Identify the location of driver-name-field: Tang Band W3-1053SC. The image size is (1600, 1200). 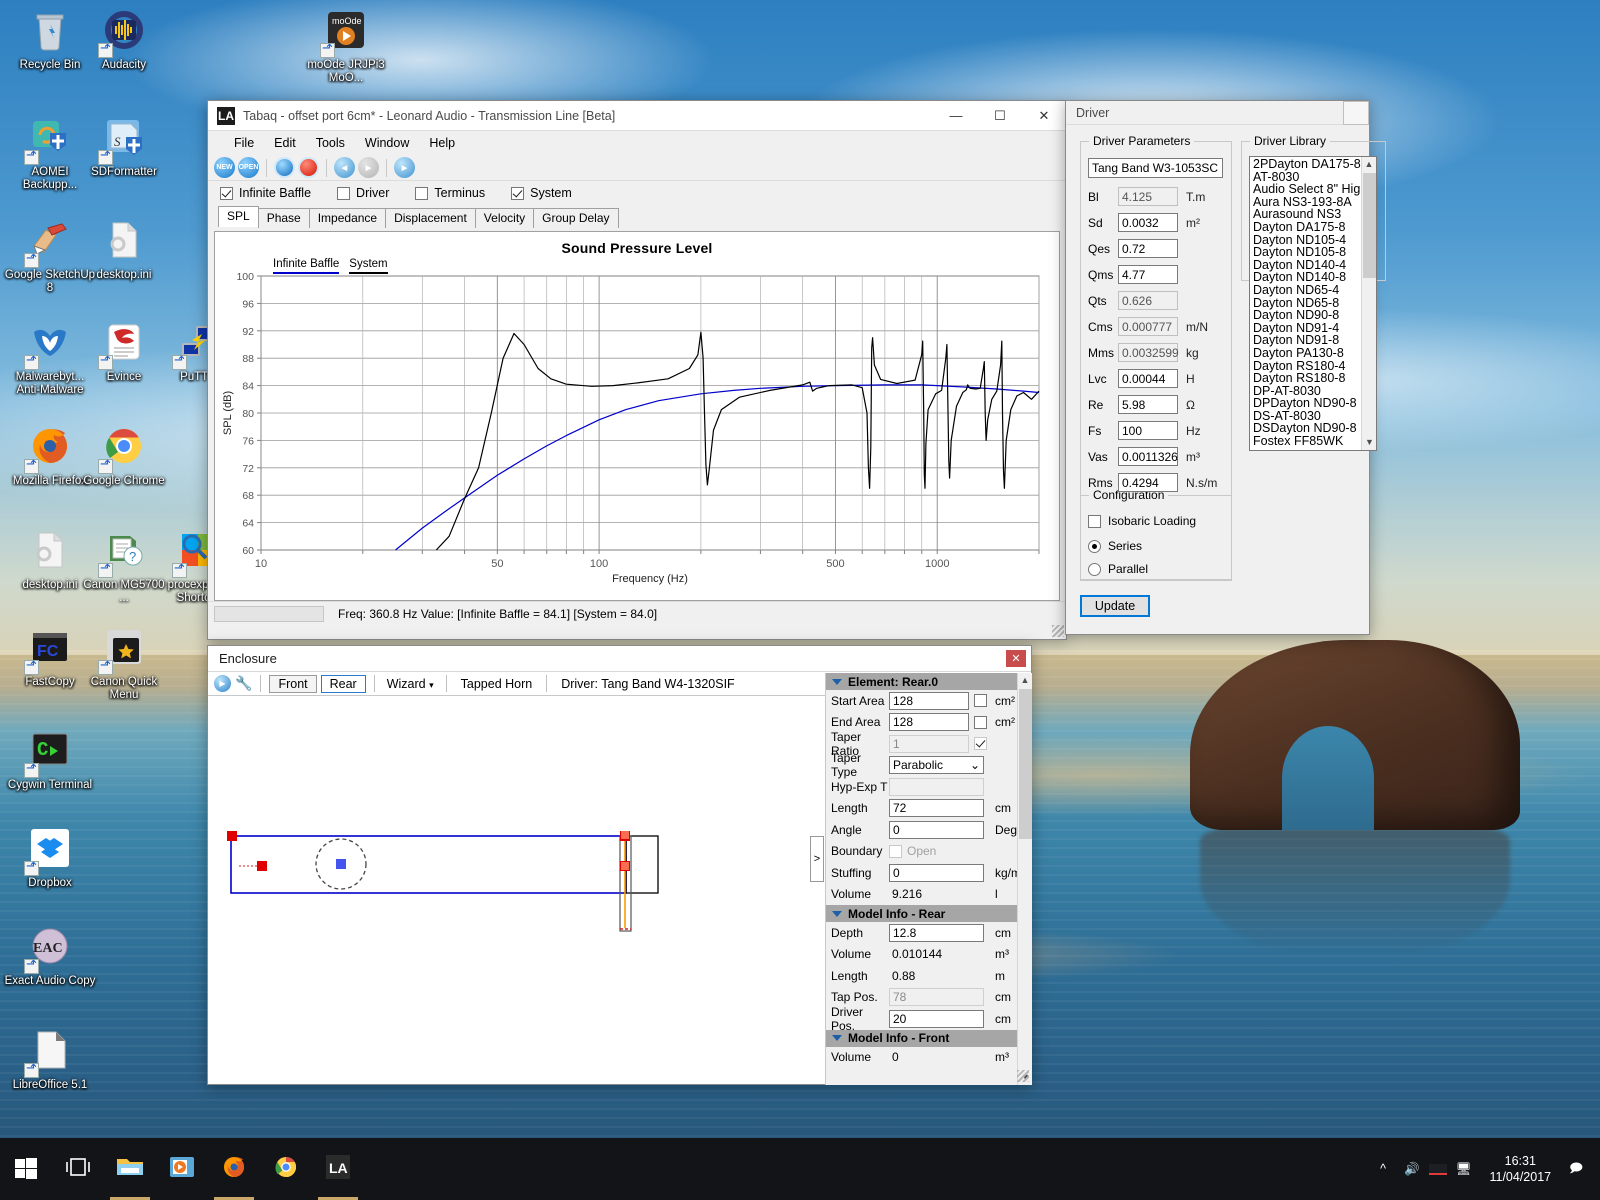
(1155, 168).